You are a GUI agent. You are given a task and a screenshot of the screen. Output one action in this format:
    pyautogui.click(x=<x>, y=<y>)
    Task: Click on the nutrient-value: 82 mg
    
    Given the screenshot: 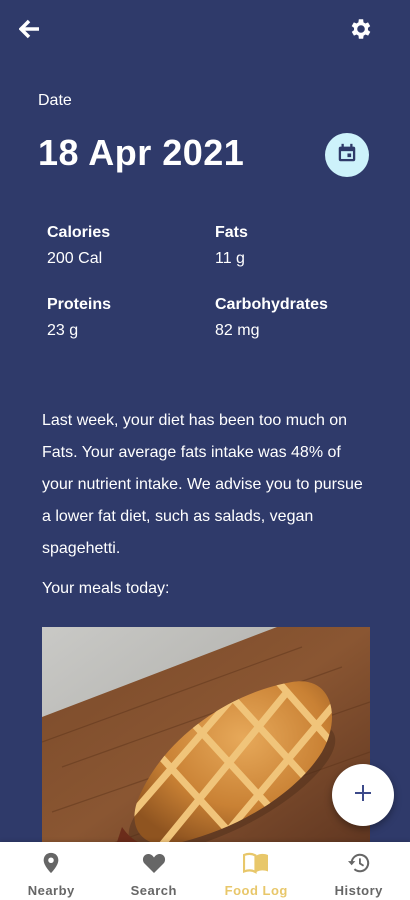 What is the action you would take?
    pyautogui.click(x=237, y=330)
    